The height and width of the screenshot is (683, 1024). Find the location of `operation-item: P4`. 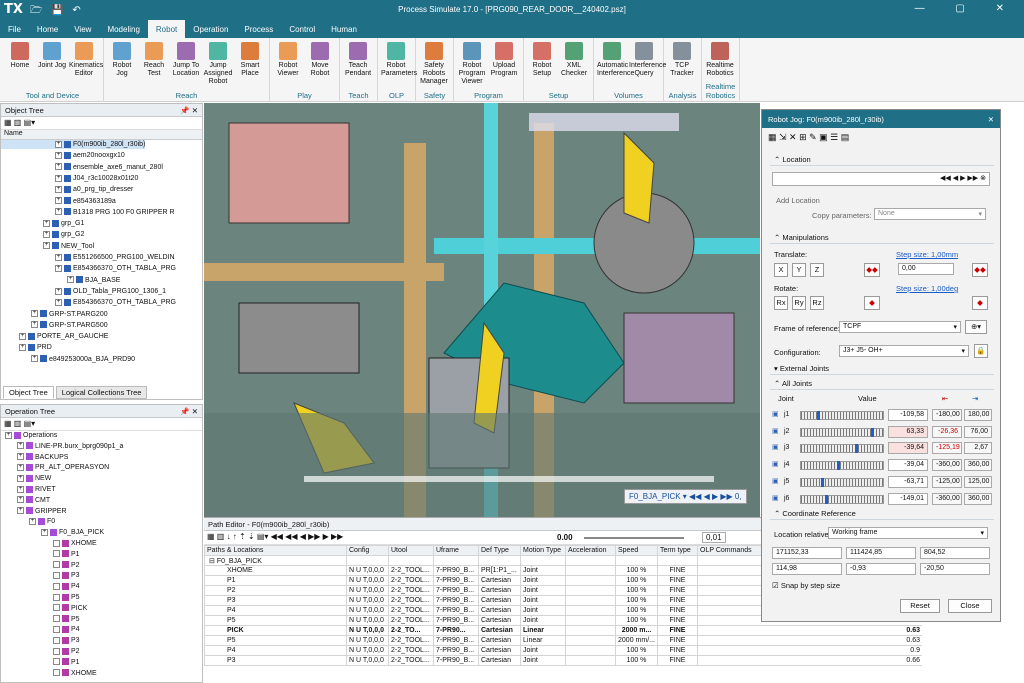

operation-item: P4 is located at coordinates (40, 629).